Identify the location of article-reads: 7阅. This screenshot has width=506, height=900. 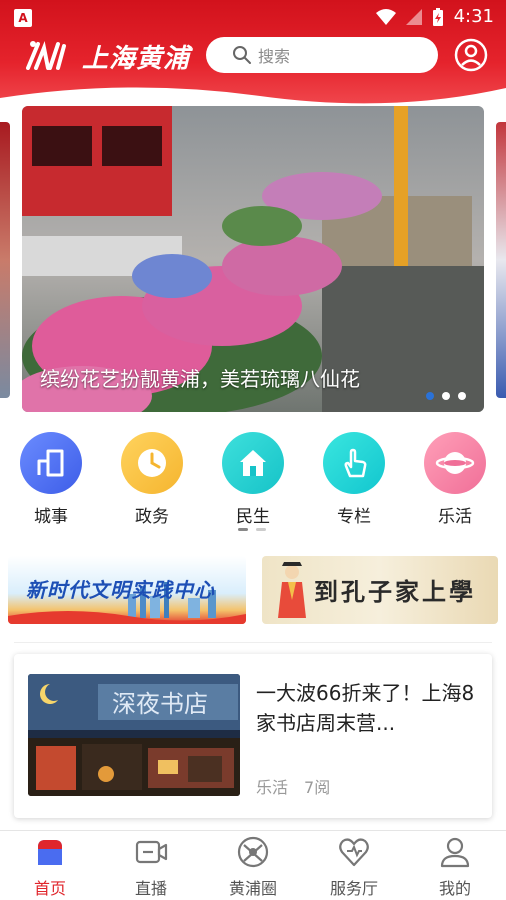
(317, 787).